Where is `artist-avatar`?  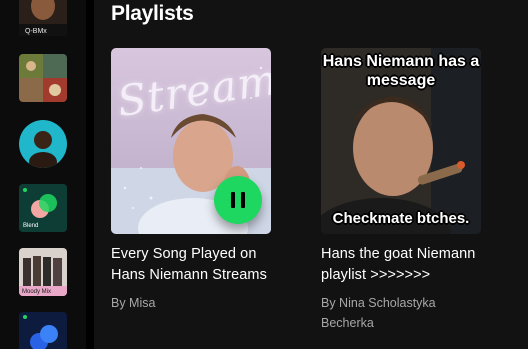
artist-avatar is located at coordinates (43, 144).